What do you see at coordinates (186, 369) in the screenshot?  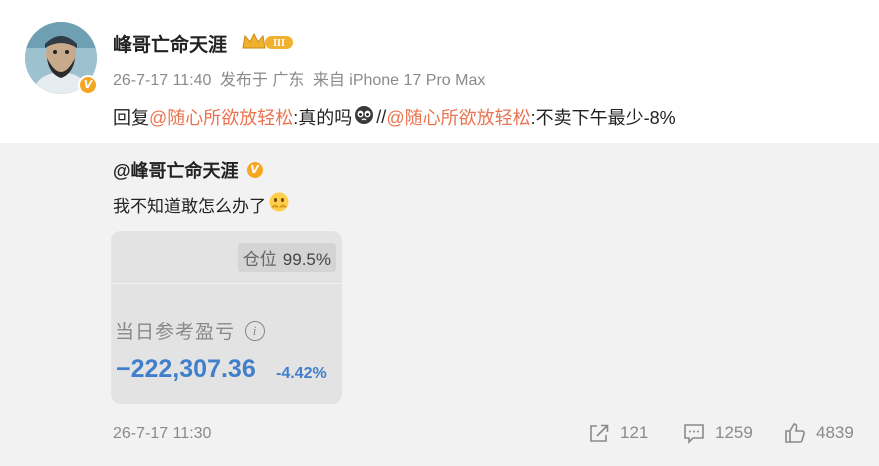 I see `pnl-value: −222,307.36` at bounding box center [186, 369].